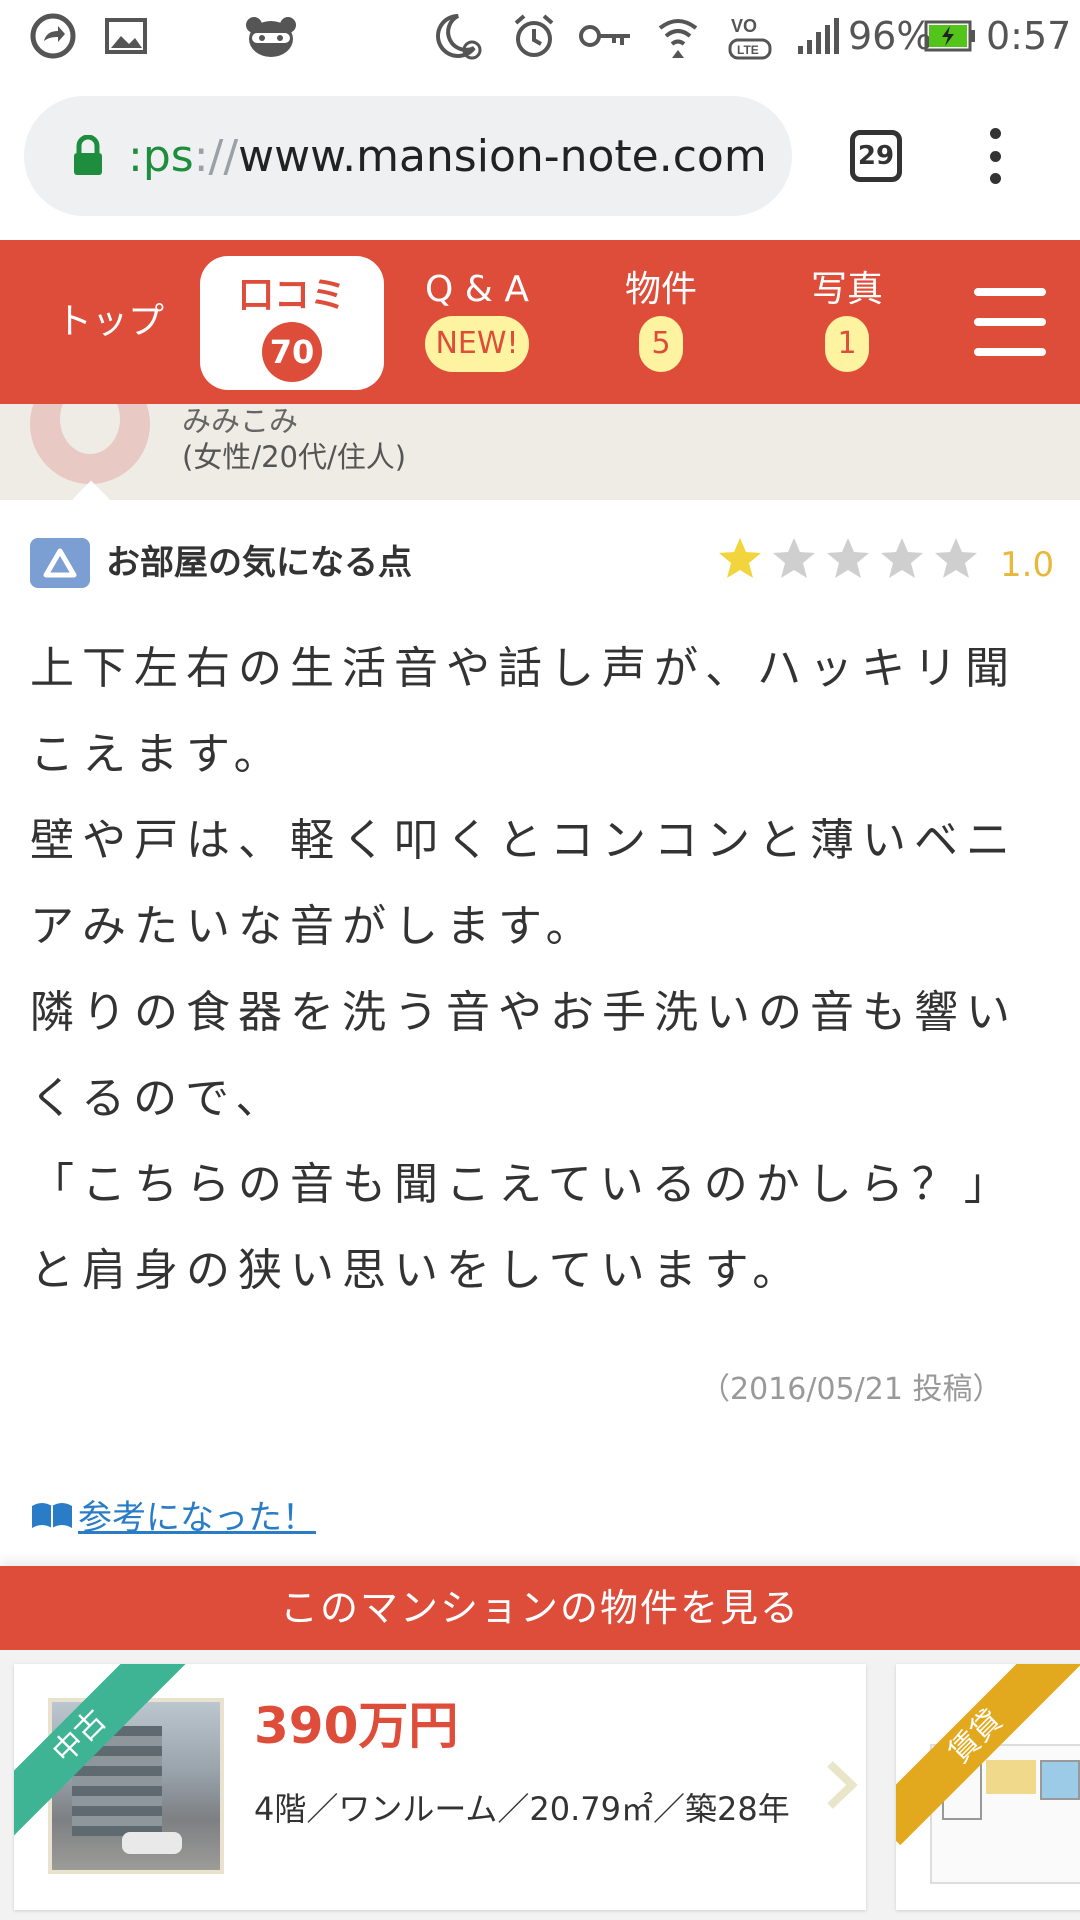  Describe the element at coordinates (88, 155) in the screenshot. I see `lock-icon` at that location.